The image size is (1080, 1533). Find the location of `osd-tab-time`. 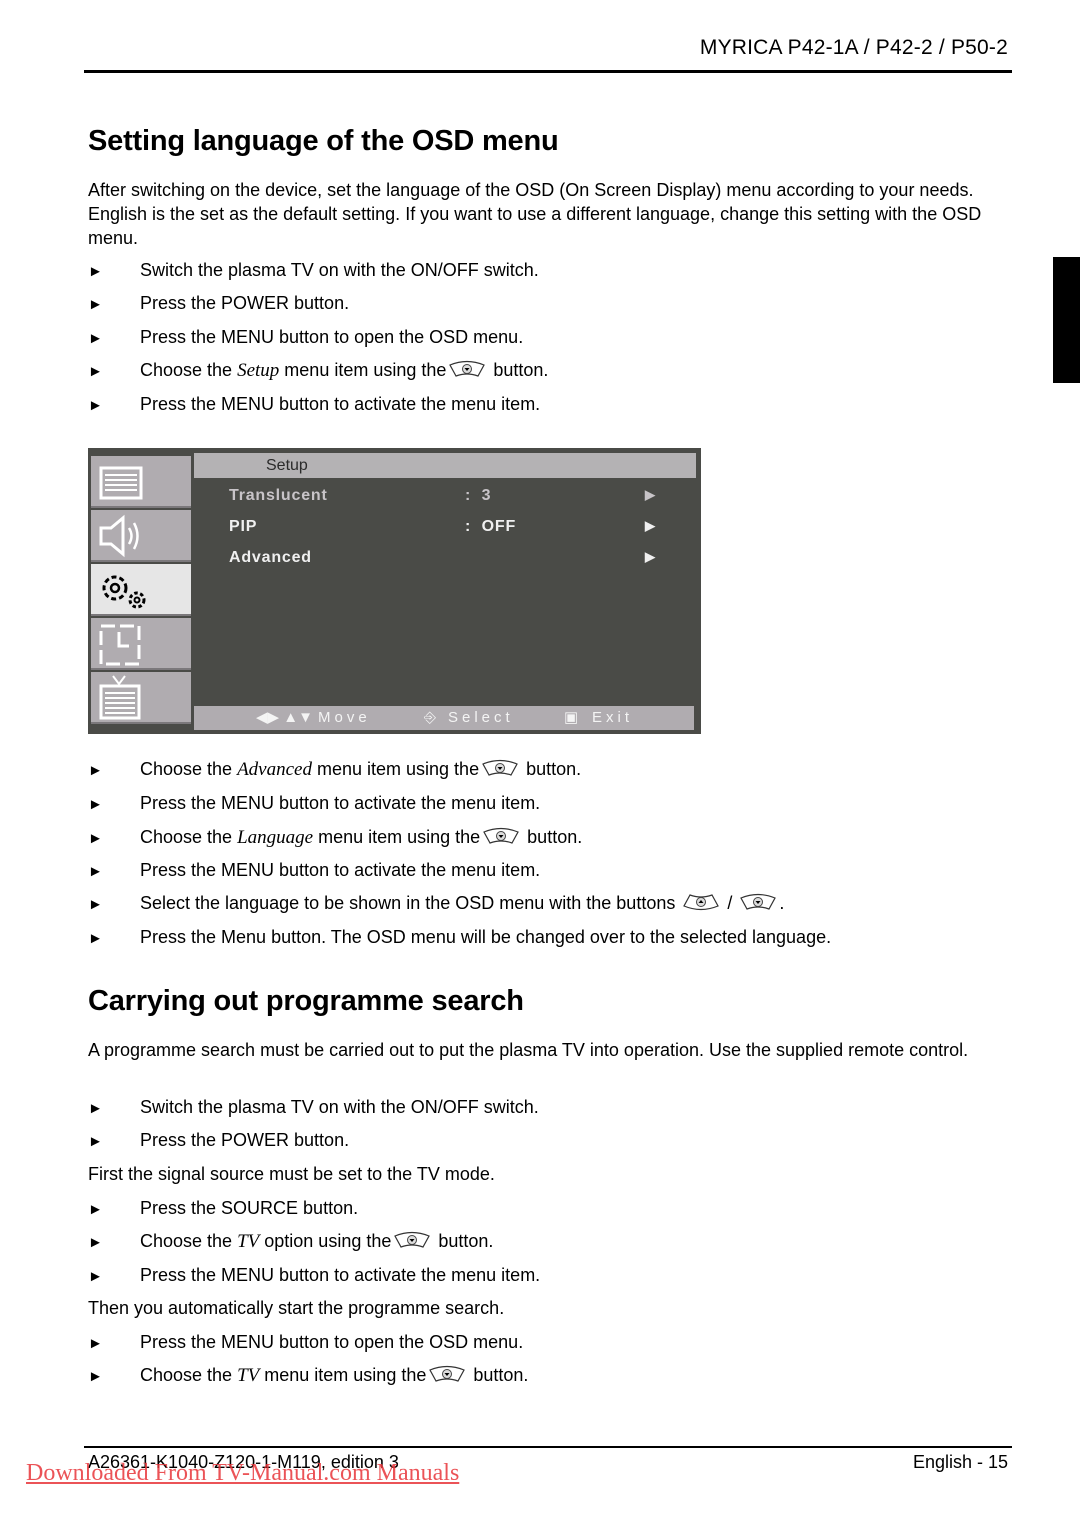

osd-tab-time is located at coordinates (141, 644).